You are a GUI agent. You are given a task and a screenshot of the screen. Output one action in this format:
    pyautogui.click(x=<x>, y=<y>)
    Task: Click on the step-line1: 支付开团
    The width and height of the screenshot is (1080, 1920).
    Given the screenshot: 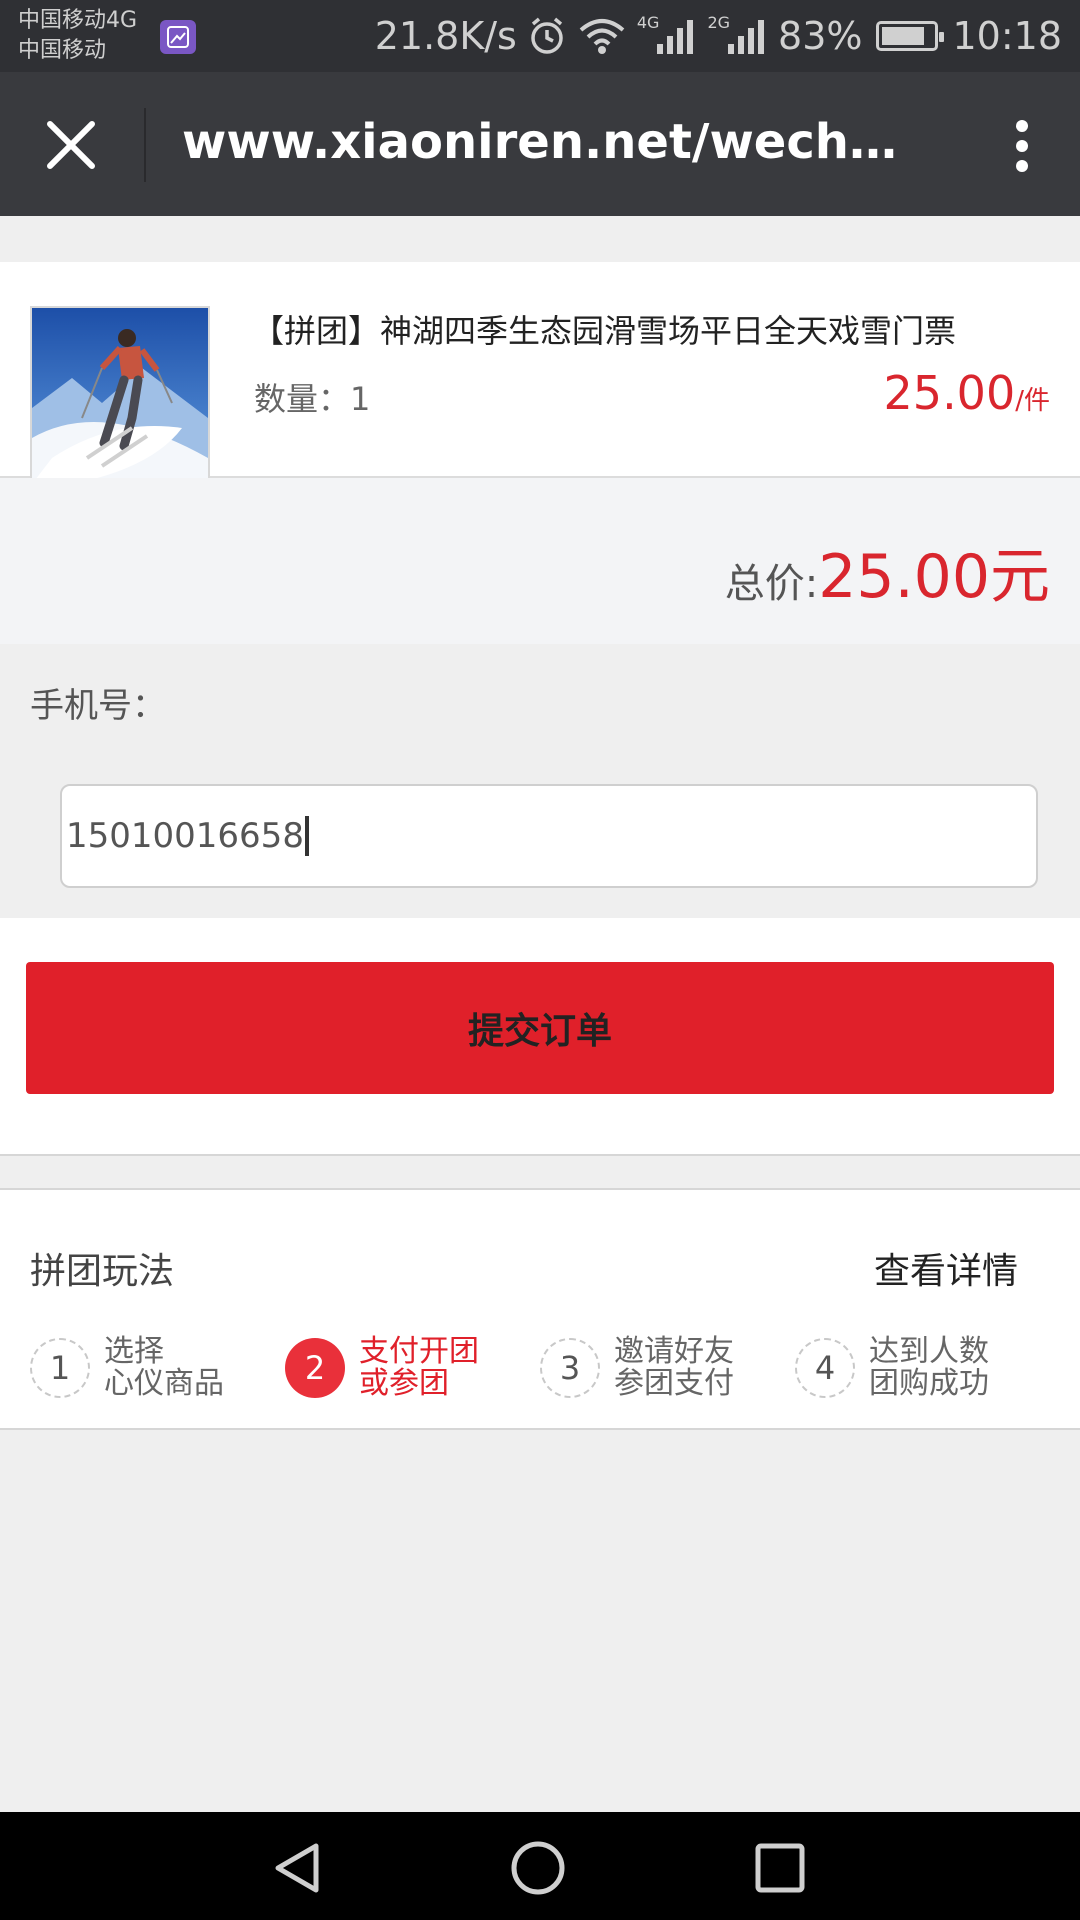 What is the action you would take?
    pyautogui.click(x=419, y=1351)
    